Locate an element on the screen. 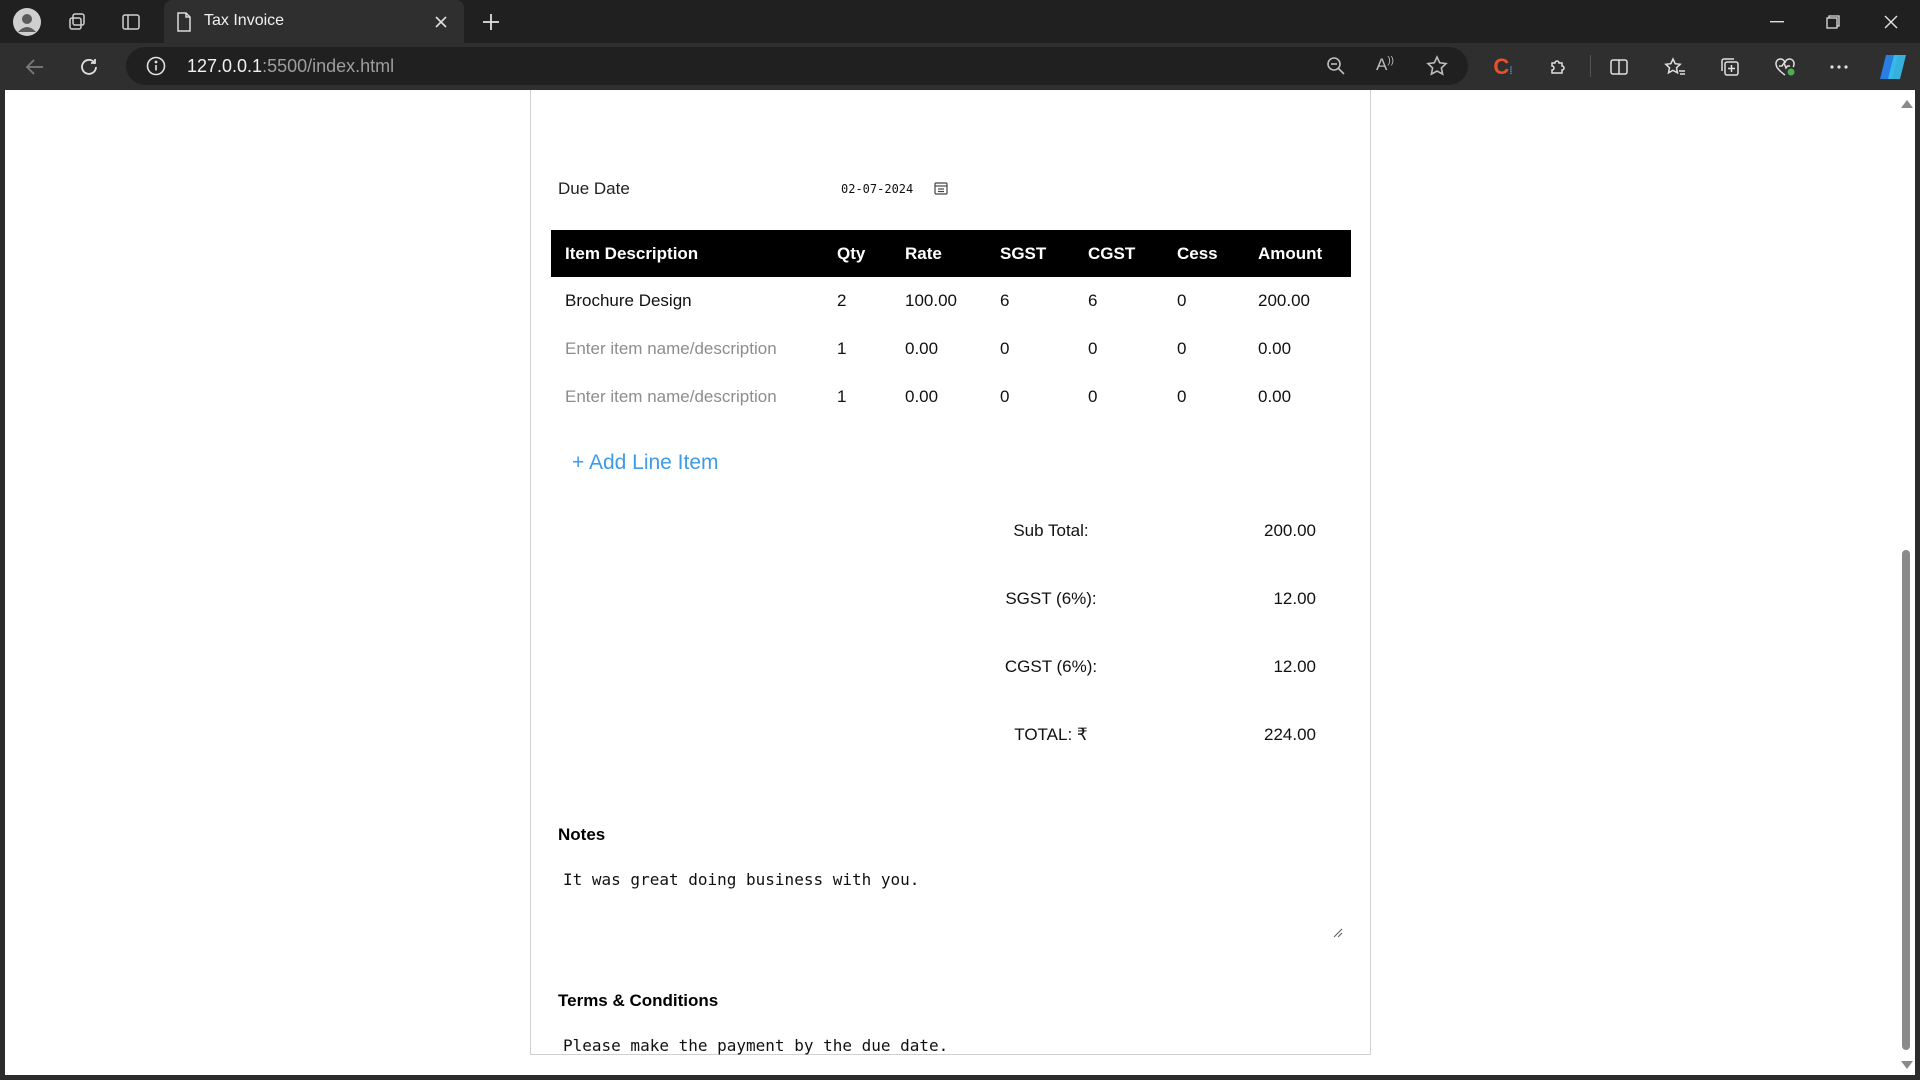  terms-textarea: Please make the payment by the due date. is located at coordinates (950, 1049).